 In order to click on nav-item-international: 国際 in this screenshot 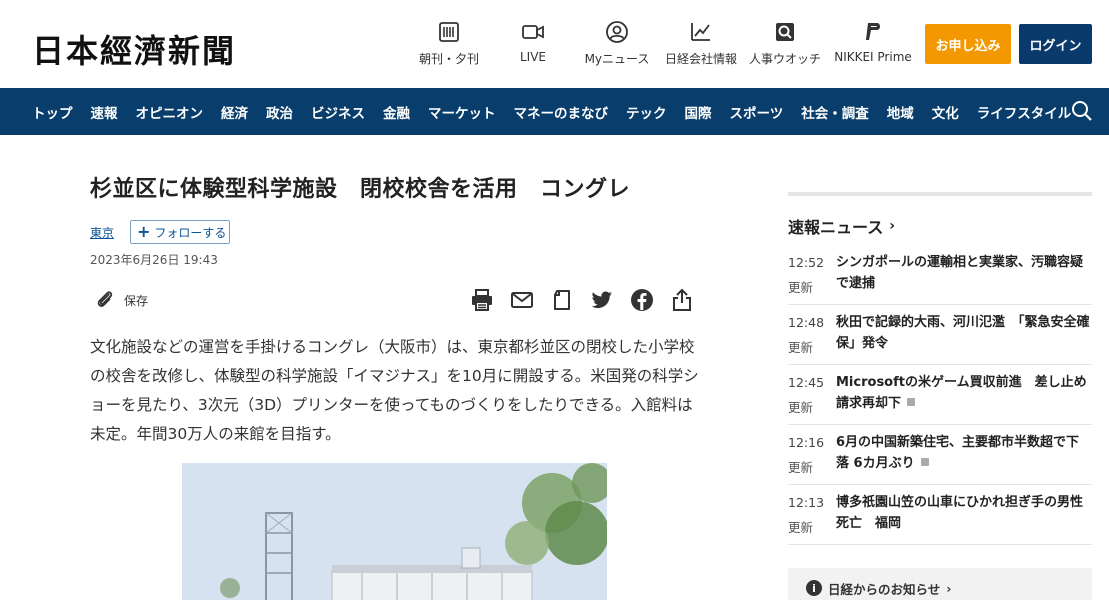, I will do `click(698, 112)`.